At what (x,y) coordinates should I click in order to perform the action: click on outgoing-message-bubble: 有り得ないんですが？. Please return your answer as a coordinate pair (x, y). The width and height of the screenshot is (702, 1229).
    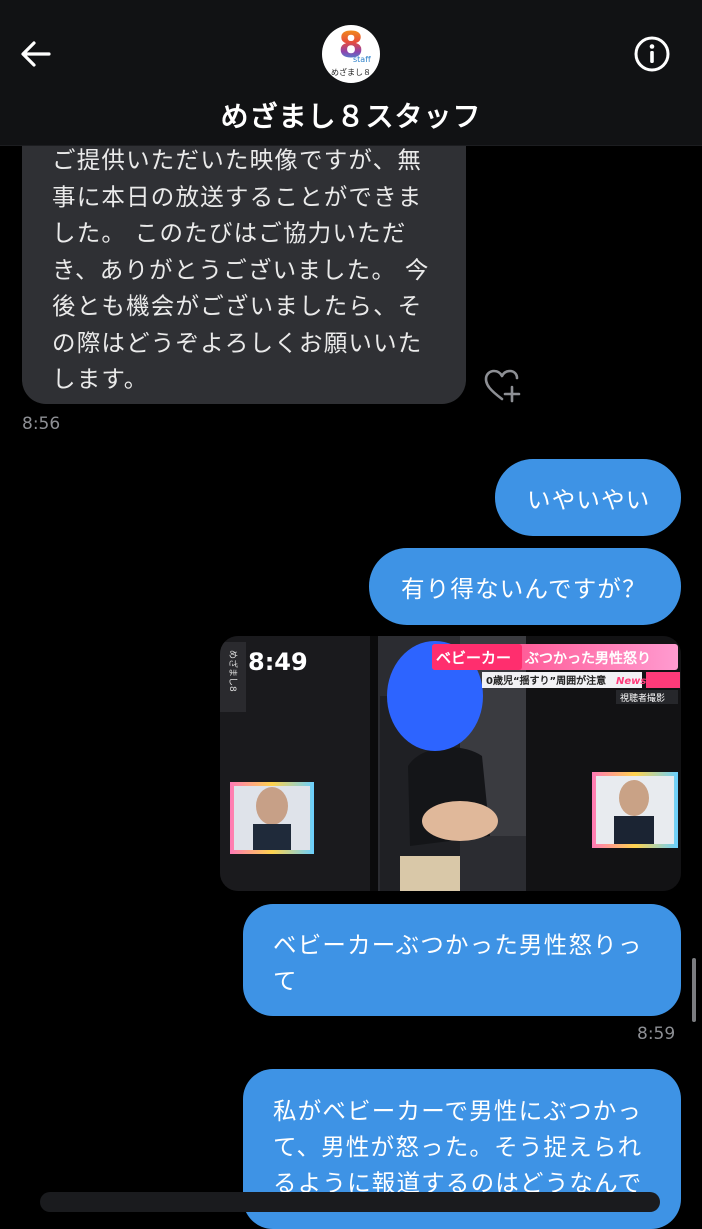
    Looking at the image, I should click on (525, 586).